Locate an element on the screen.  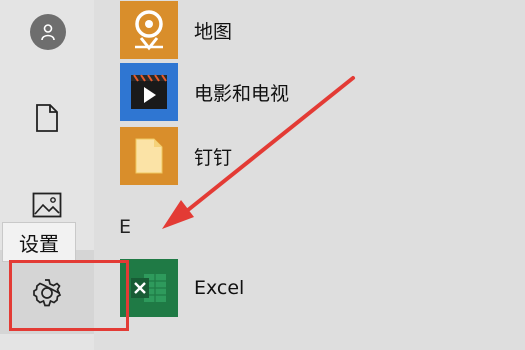
app-item-dingtalk: 钉钉 is located at coordinates (320, 156).